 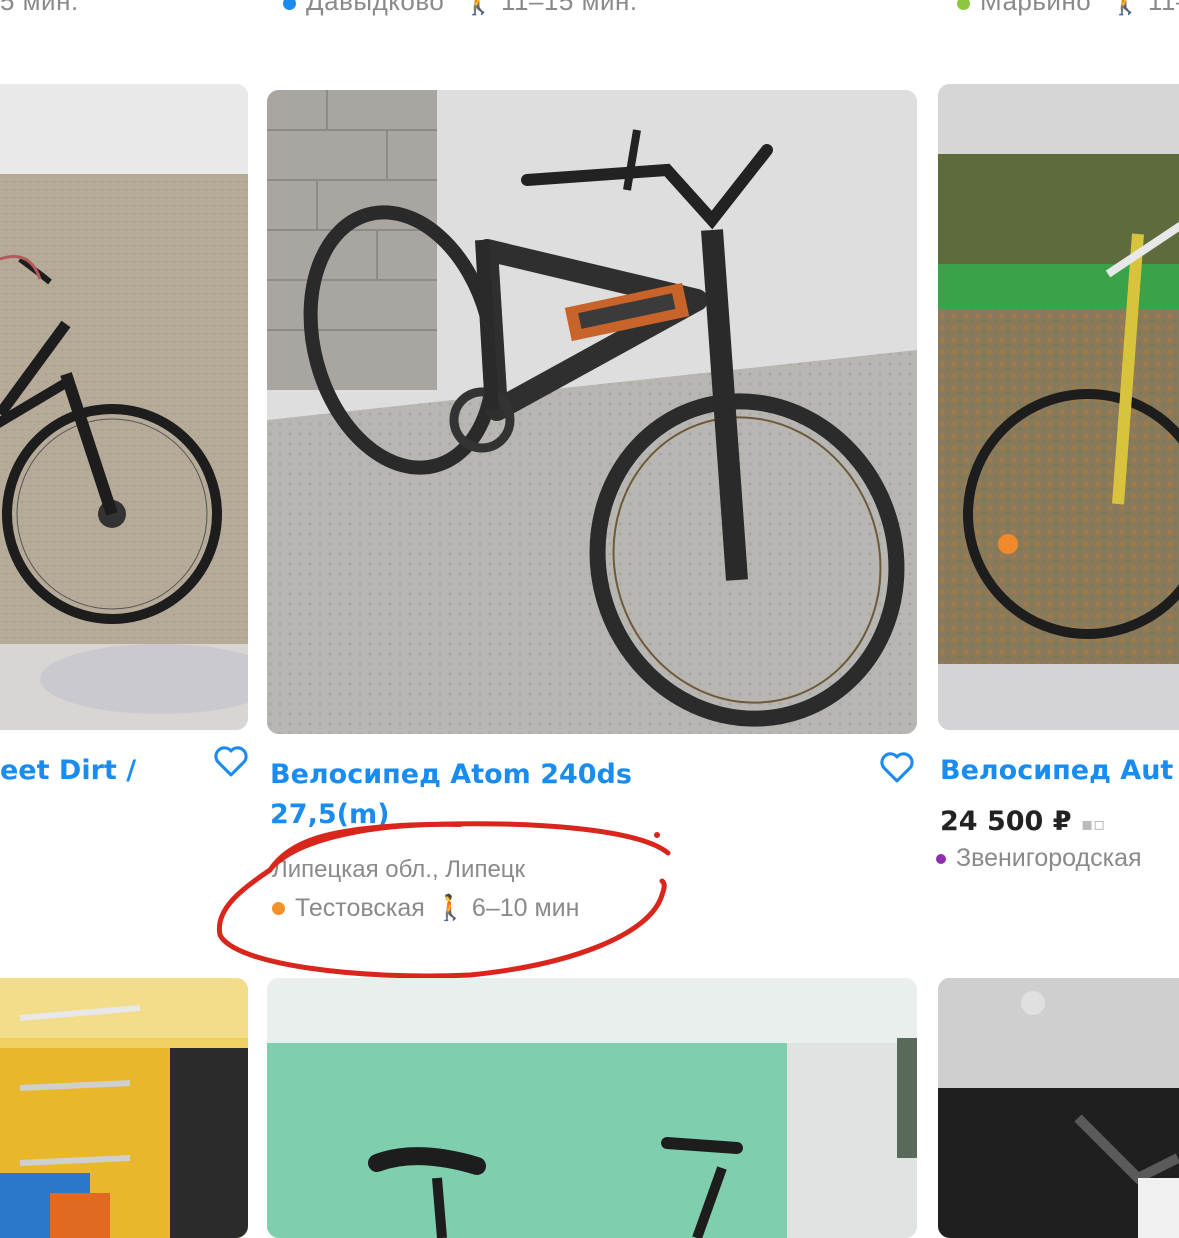 I want to click on listing-metro: Звенигородская, so click(x=1039, y=858).